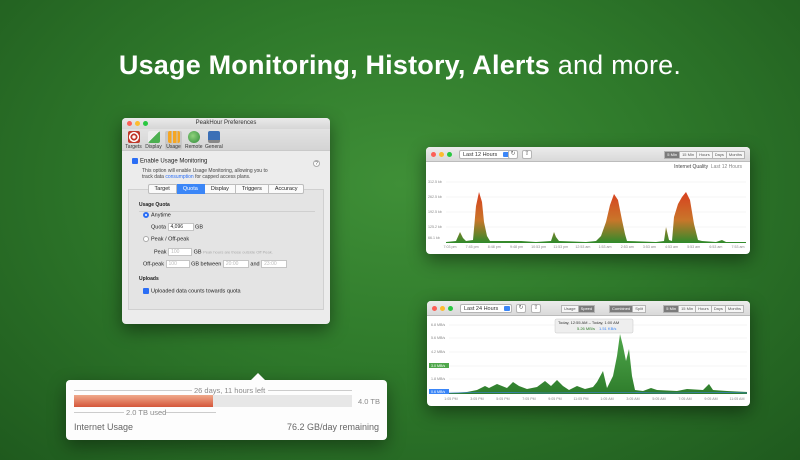 The height and width of the screenshot is (460, 800). I want to click on tab-accuracy: Accuracy, so click(286, 188).